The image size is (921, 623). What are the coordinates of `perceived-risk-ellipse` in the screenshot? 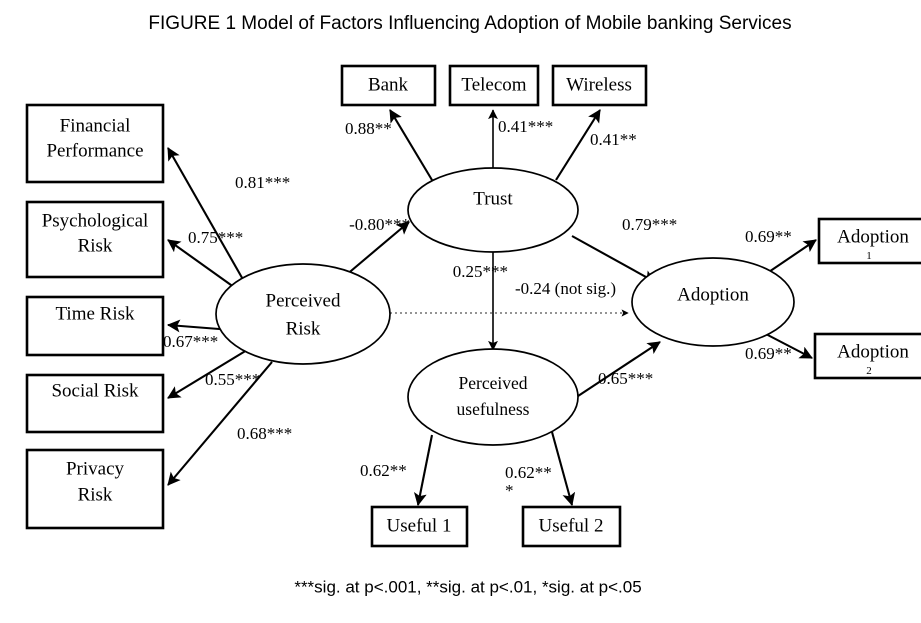 It's located at (303, 314).